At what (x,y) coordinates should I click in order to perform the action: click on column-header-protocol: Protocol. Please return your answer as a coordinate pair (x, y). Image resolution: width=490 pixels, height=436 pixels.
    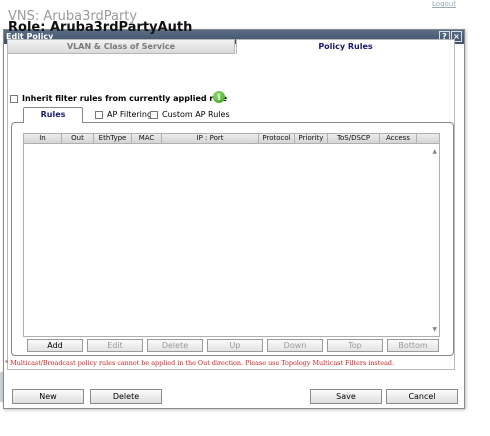
    Looking at the image, I should click on (277, 138).